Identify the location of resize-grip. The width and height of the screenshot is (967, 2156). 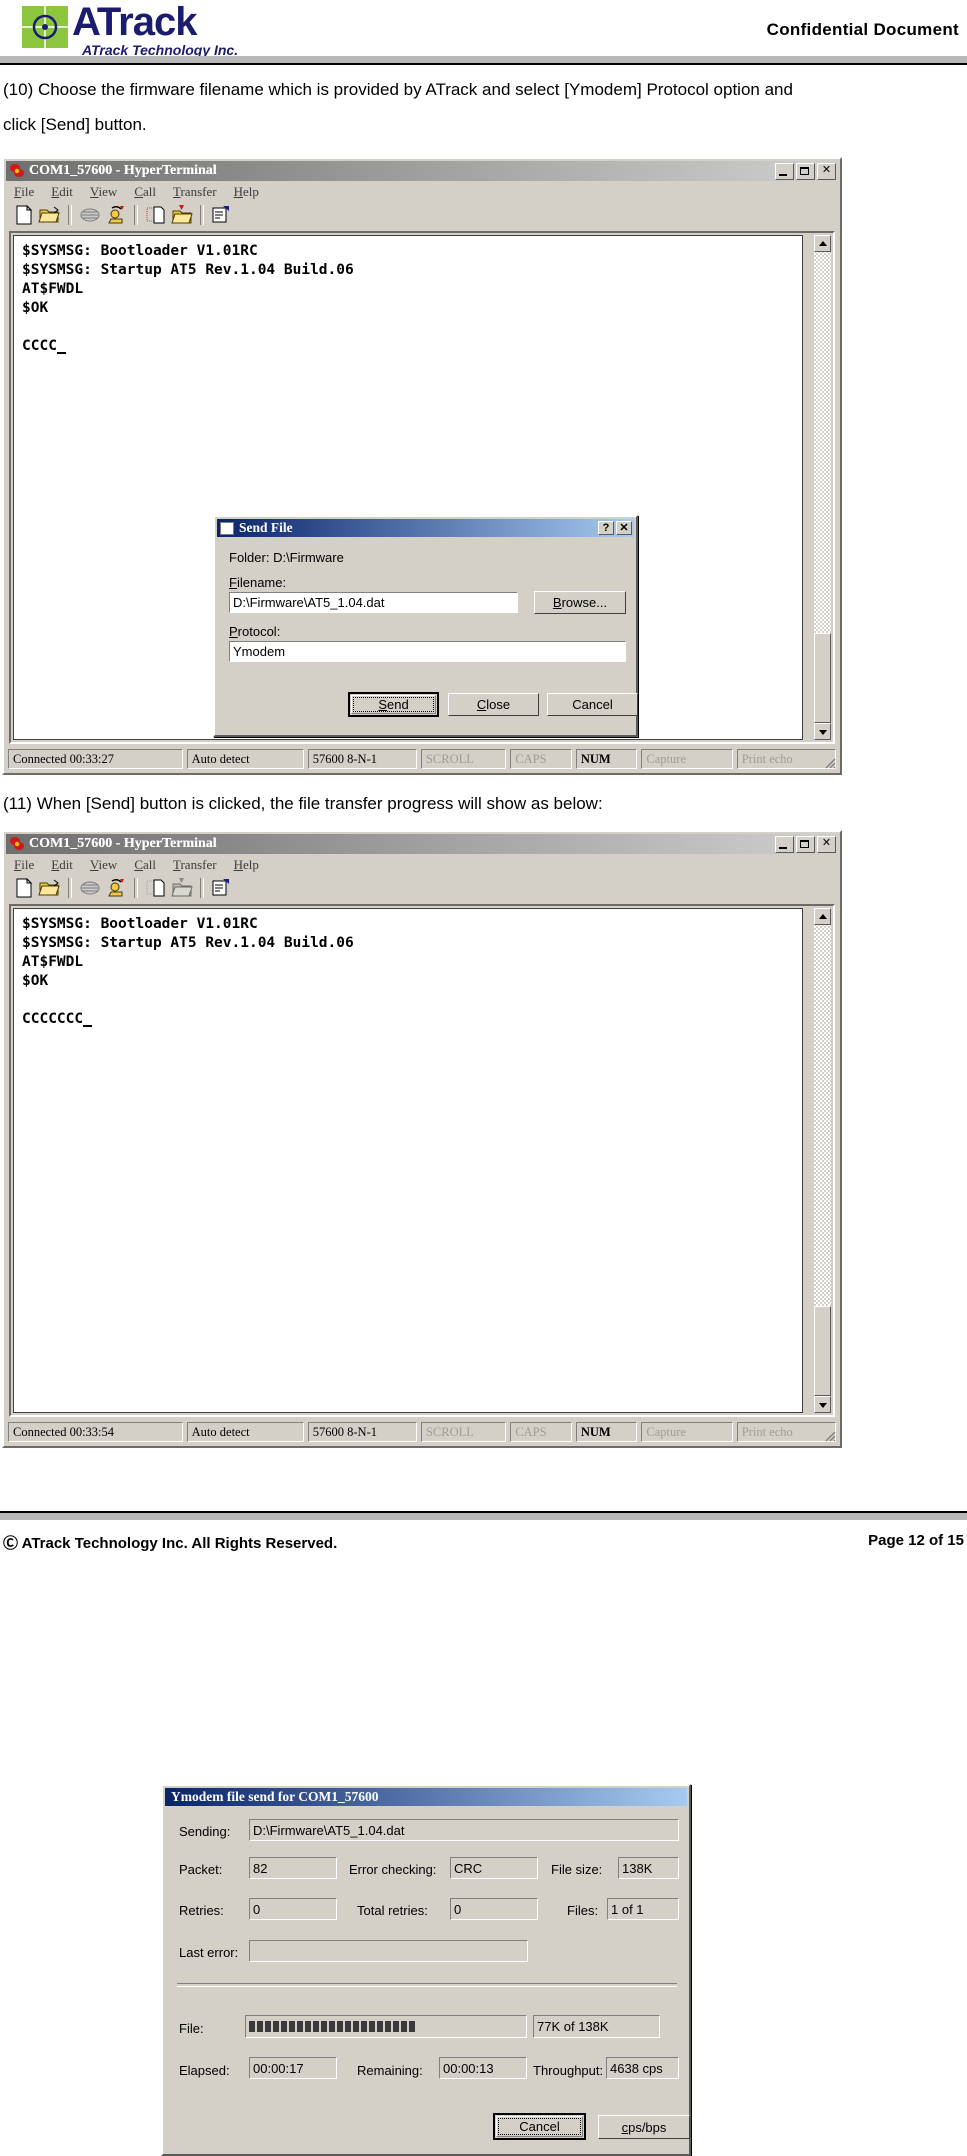
(829, 762).